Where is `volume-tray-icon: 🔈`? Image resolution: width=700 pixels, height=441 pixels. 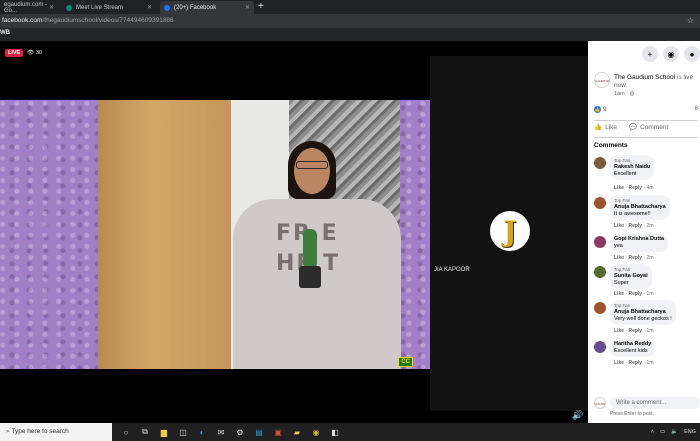 volume-tray-icon: 🔈 is located at coordinates (674, 432).